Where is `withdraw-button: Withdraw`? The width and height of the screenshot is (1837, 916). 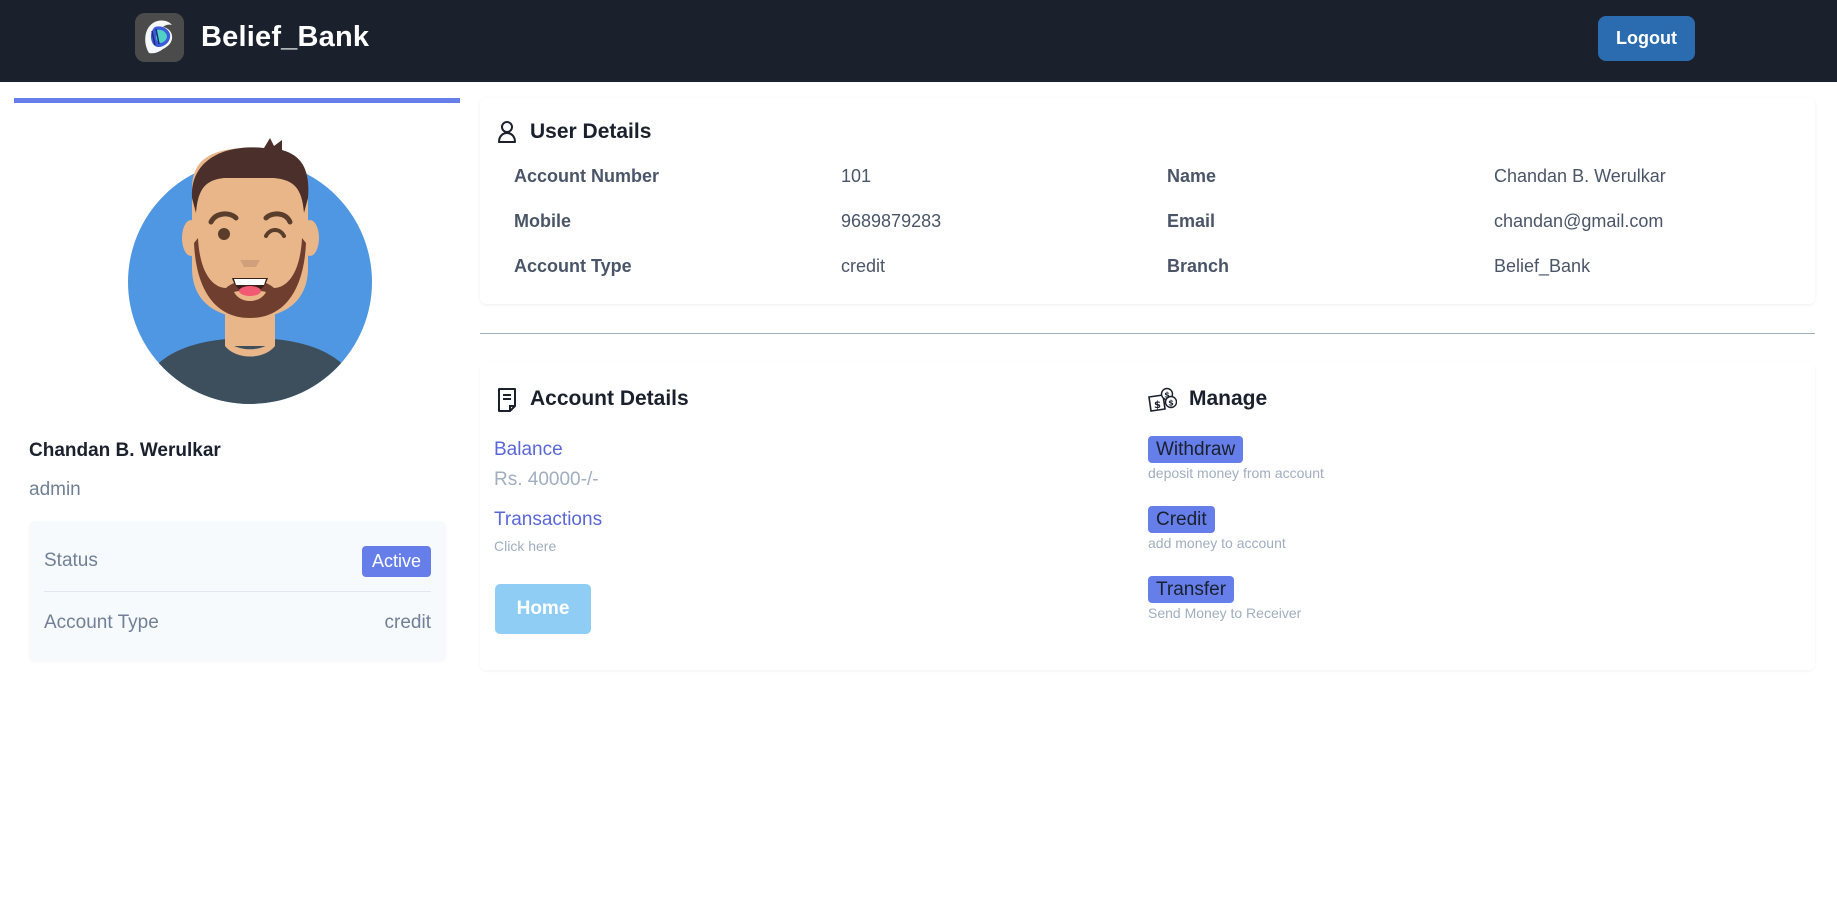 withdraw-button: Withdraw is located at coordinates (1196, 449).